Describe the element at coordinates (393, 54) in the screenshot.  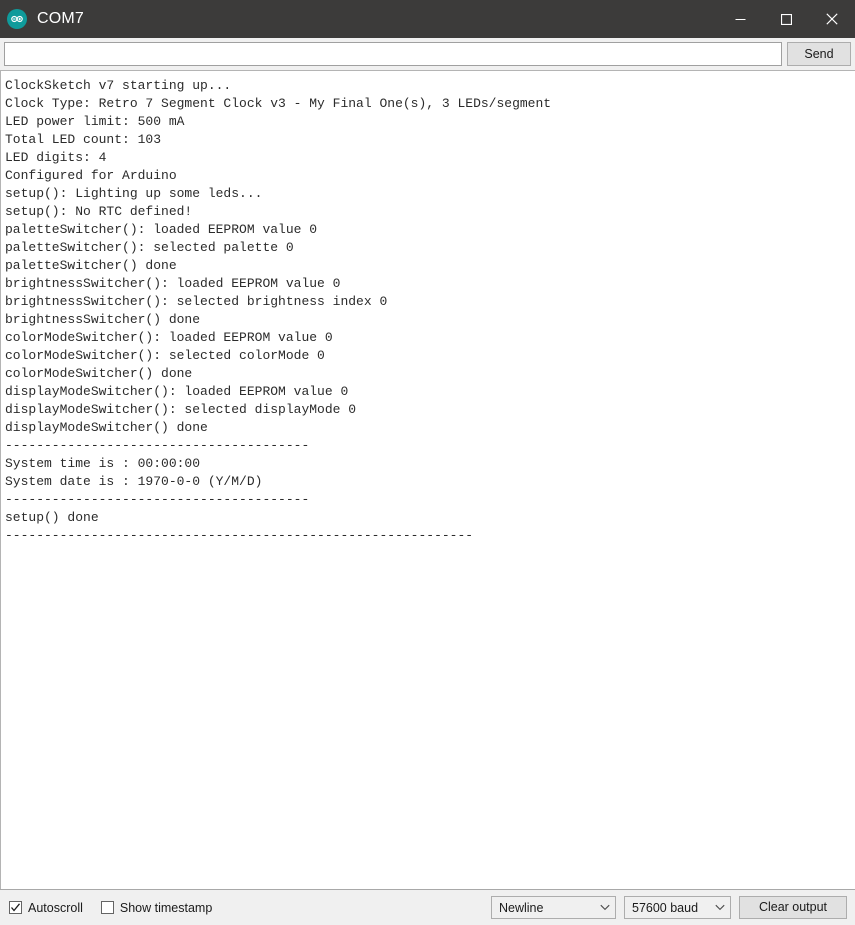
I see `serial-command-input` at that location.